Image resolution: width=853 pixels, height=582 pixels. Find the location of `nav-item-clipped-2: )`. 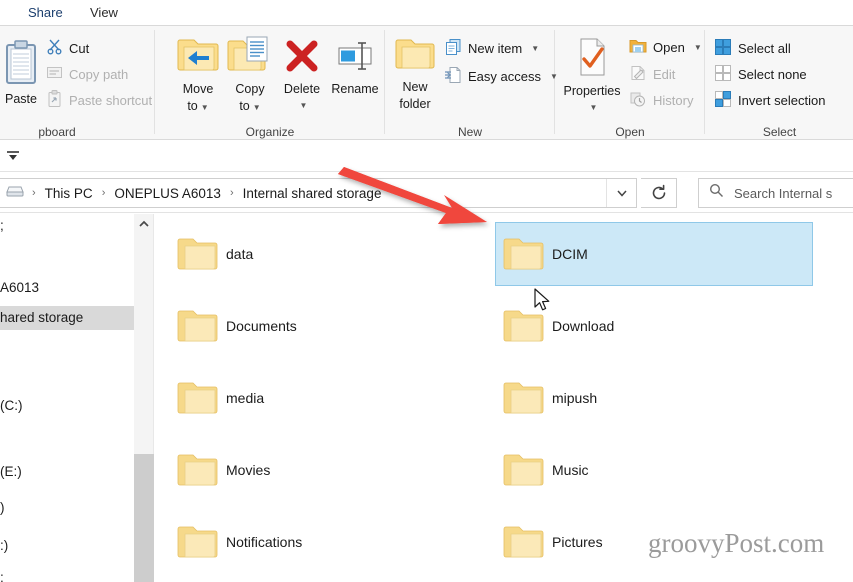

nav-item-clipped-2: ) is located at coordinates (67, 508).